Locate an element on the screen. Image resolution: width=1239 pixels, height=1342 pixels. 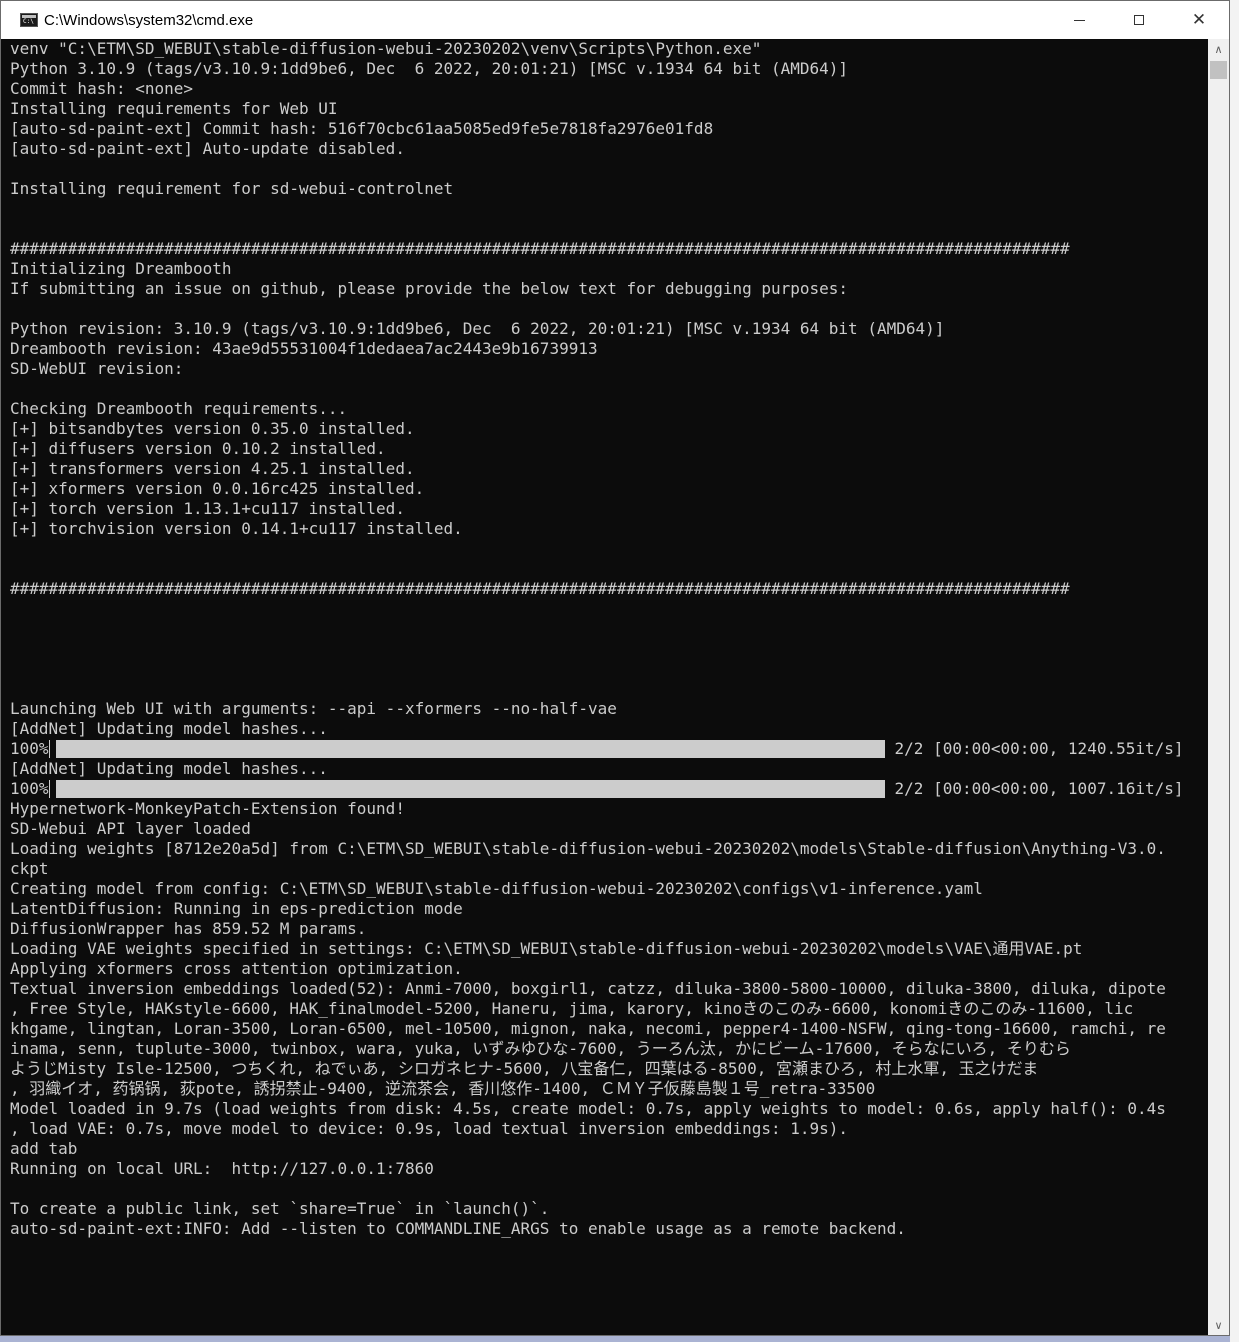
close-button: ✕ is located at coordinates (1199, 20).